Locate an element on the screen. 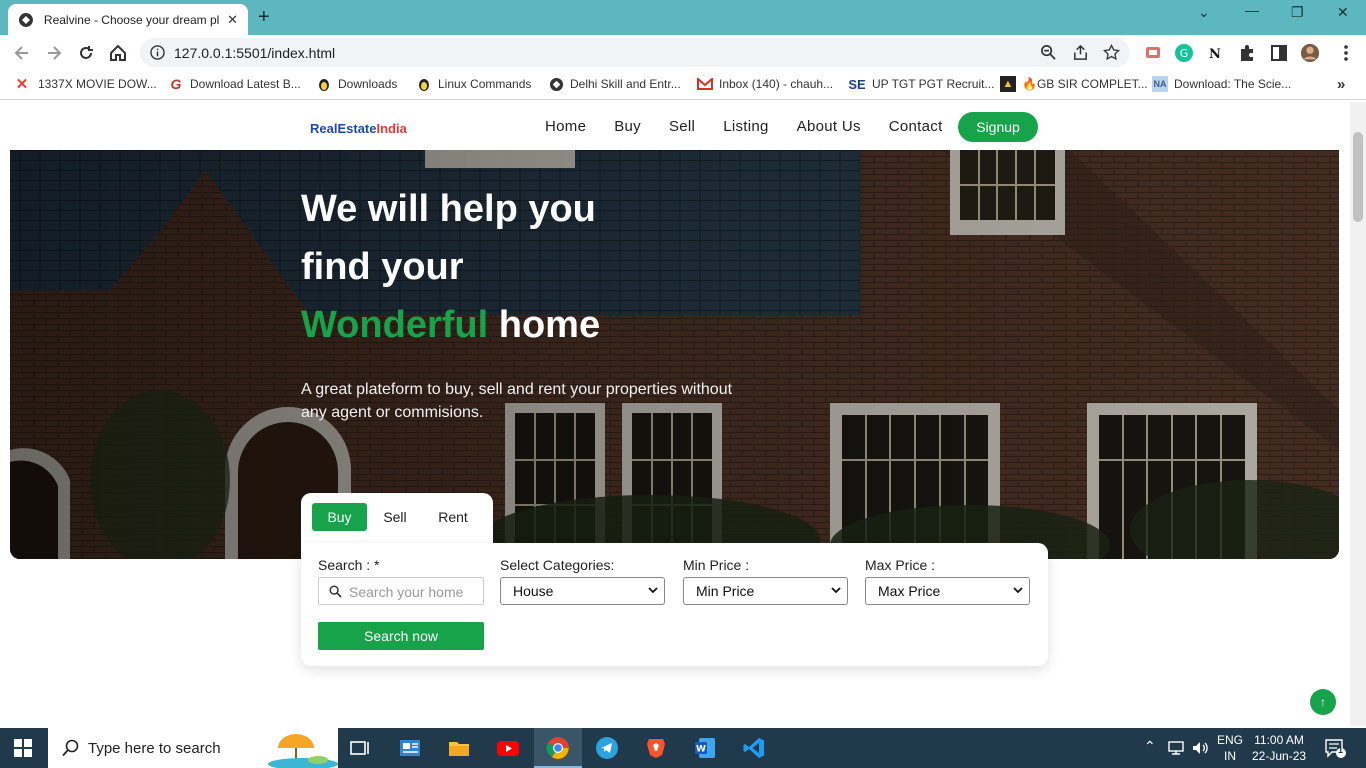 The width and height of the screenshot is (1366, 768). nav-contact: Contact is located at coordinates (916, 126).